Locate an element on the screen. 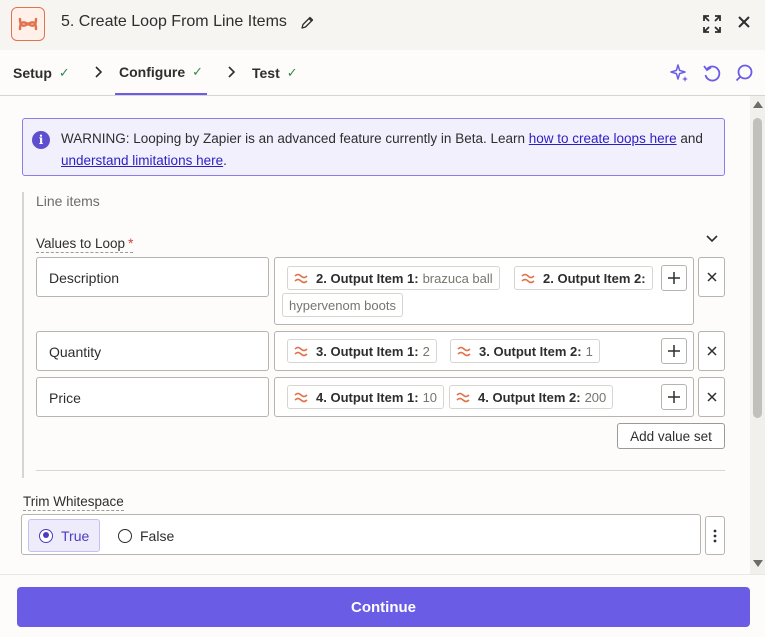  radio-label: False is located at coordinates (157, 535).